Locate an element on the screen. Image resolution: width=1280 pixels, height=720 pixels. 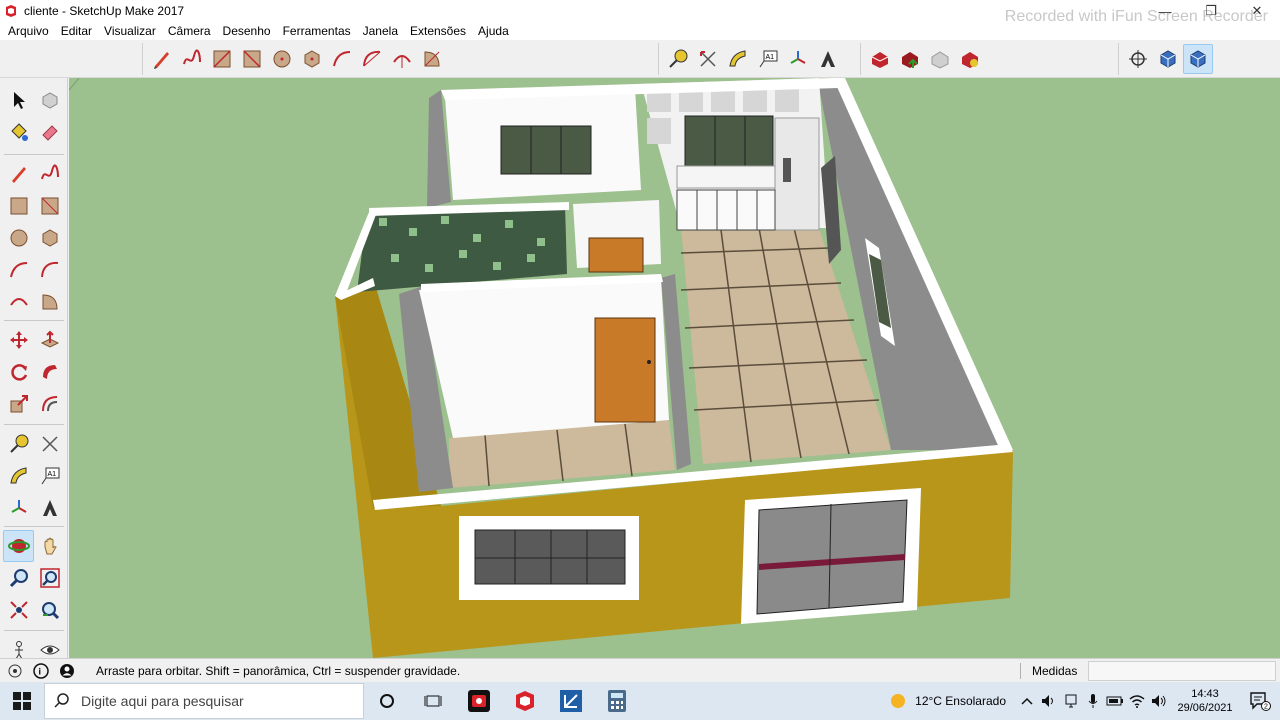
dimension-icon is located at coordinates (49, 444).